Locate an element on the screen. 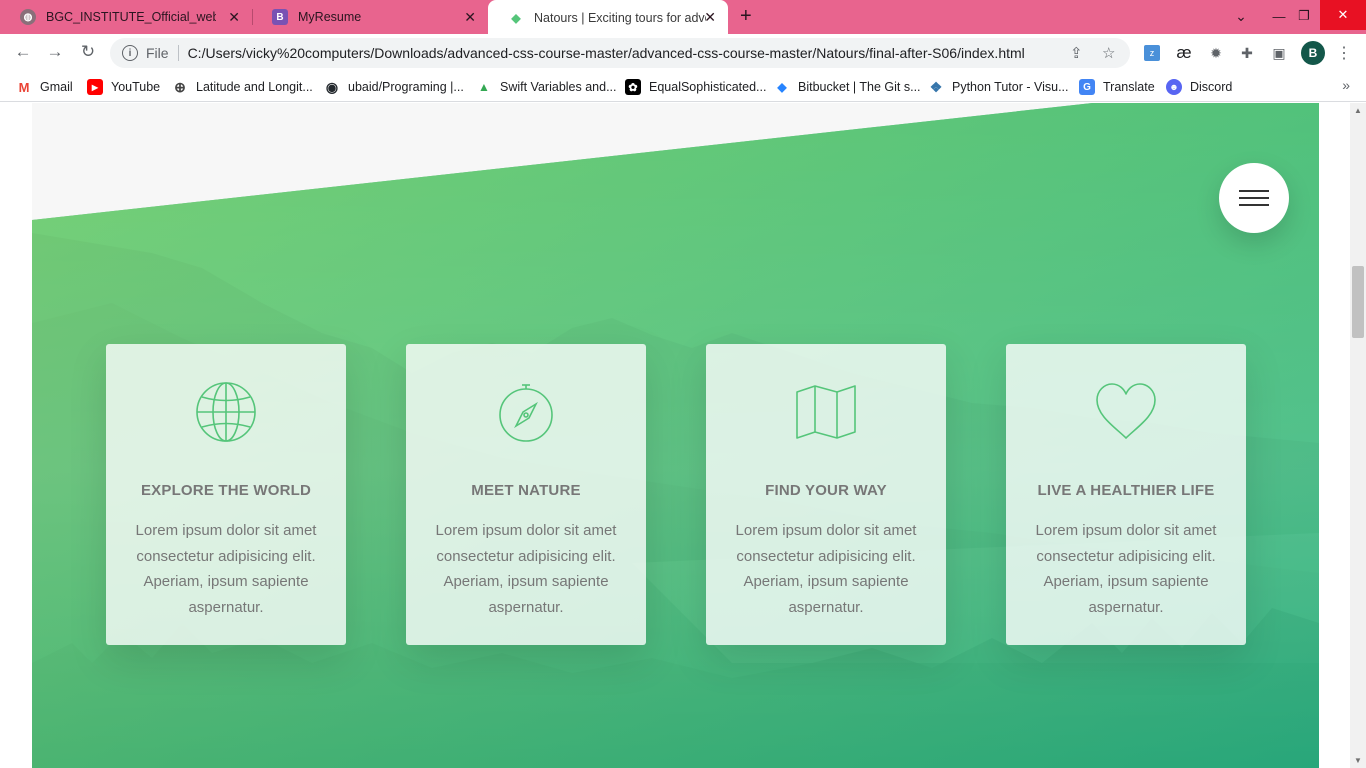 The height and width of the screenshot is (768, 1366). feature-title: EXPLORE THE WORLD is located at coordinates (226, 490).